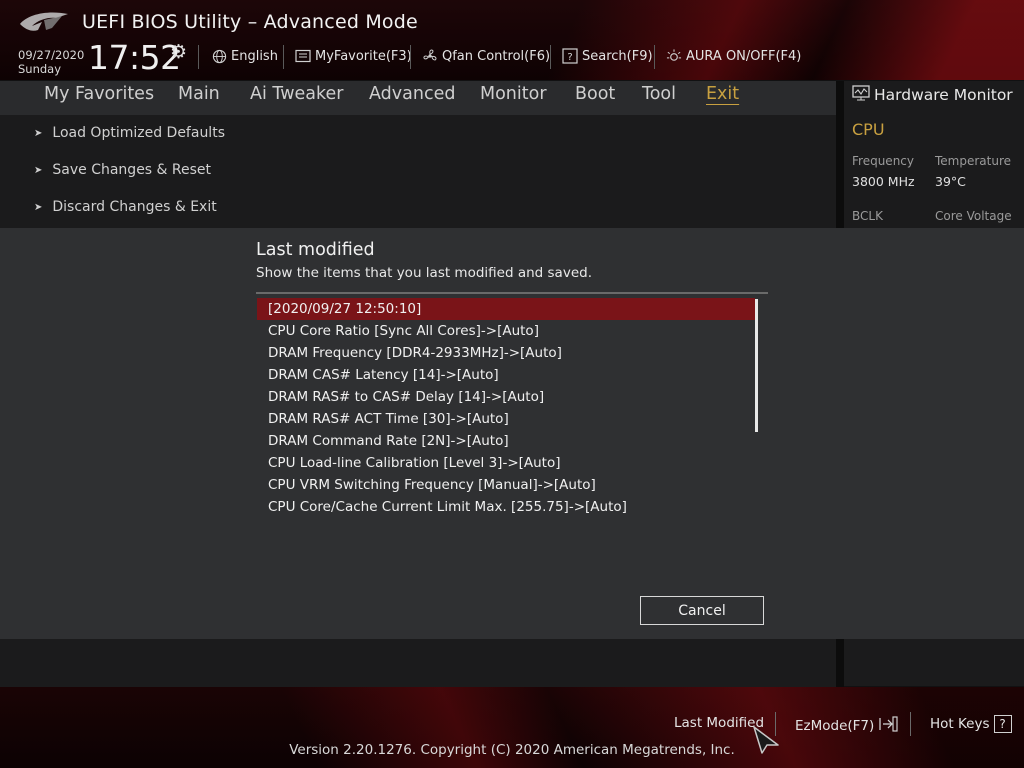 The image size is (1024, 768). I want to click on date-text: 09/27/2020, so click(51, 55).